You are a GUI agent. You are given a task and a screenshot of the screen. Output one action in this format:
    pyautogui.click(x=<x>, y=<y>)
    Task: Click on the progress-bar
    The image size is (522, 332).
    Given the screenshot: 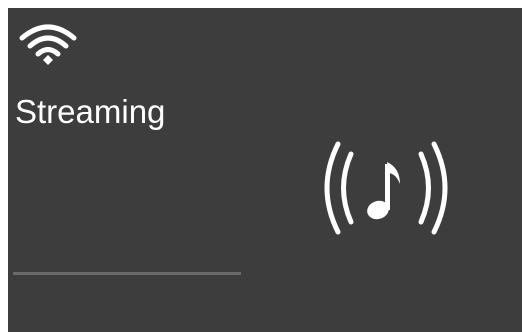 What is the action you would take?
    pyautogui.click(x=127, y=273)
    